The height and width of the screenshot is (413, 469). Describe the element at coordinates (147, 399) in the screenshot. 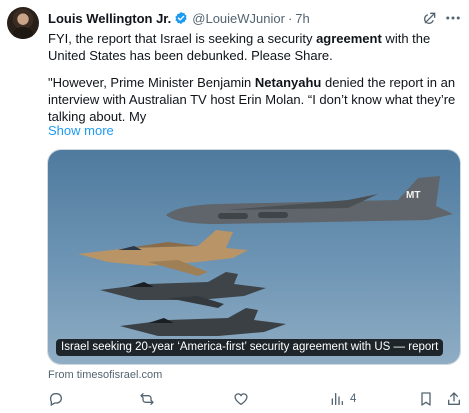

I see `retweet-icon` at that location.